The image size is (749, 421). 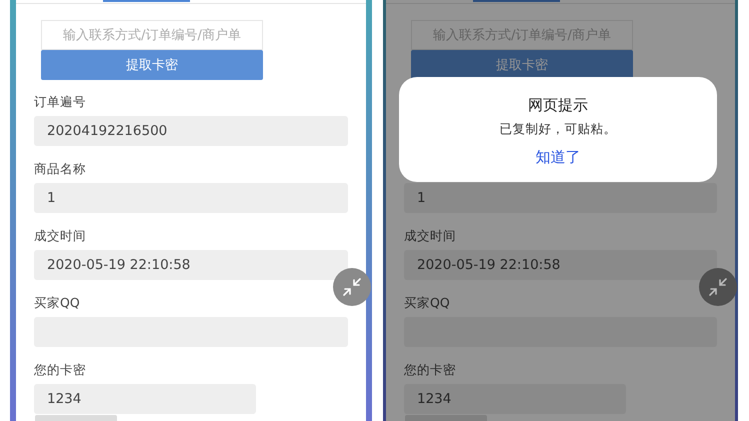 I want to click on field-label: 订单遍号, so click(x=60, y=101).